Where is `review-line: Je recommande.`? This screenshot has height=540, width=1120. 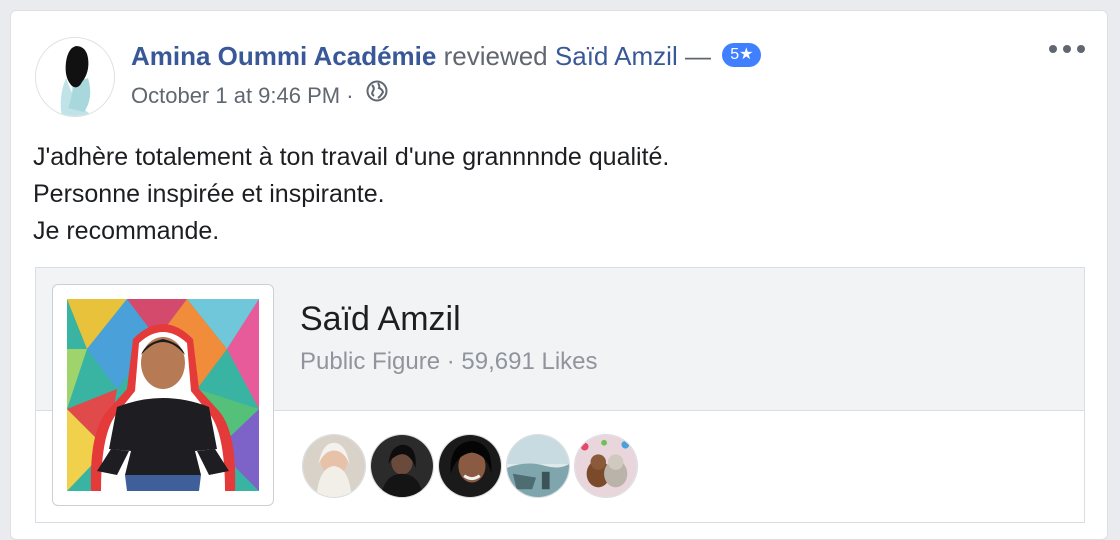
review-line: Je recommande. is located at coordinates (126, 231).